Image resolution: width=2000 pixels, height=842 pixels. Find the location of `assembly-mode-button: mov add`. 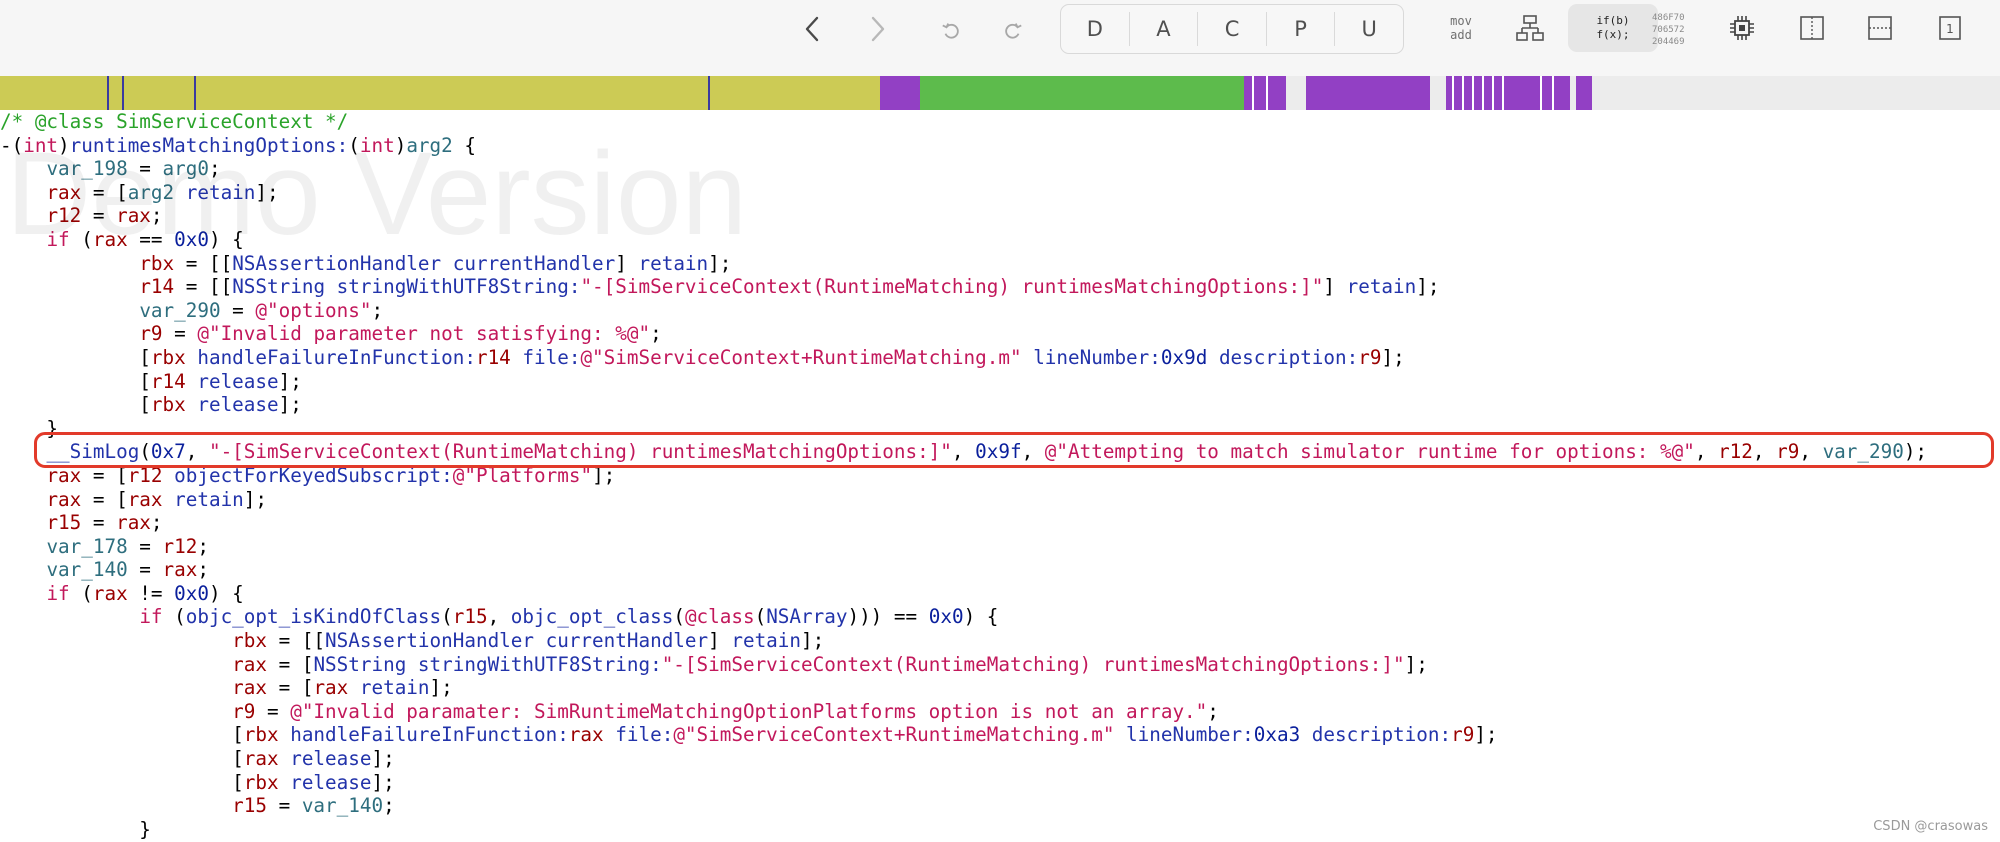

assembly-mode-button: mov add is located at coordinates (1461, 28).